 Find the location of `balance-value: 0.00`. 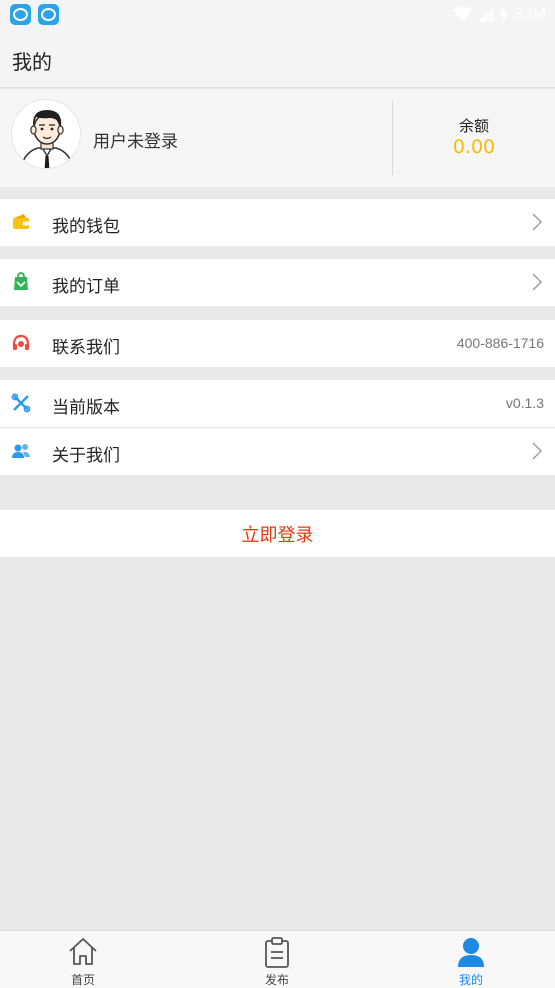

balance-value: 0.00 is located at coordinates (474, 147).